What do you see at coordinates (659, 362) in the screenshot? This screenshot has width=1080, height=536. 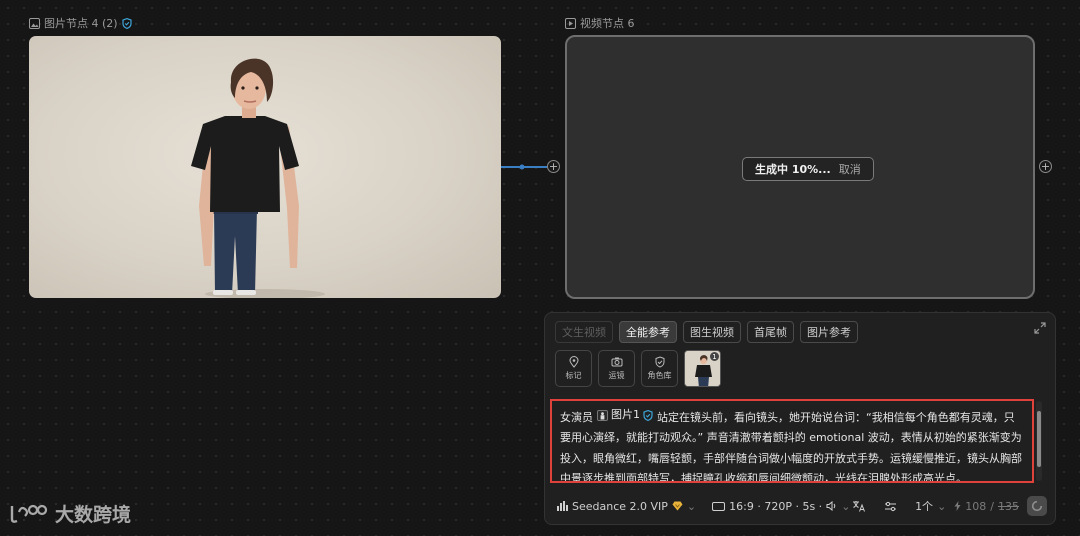 I see `shield-icon` at bounding box center [659, 362].